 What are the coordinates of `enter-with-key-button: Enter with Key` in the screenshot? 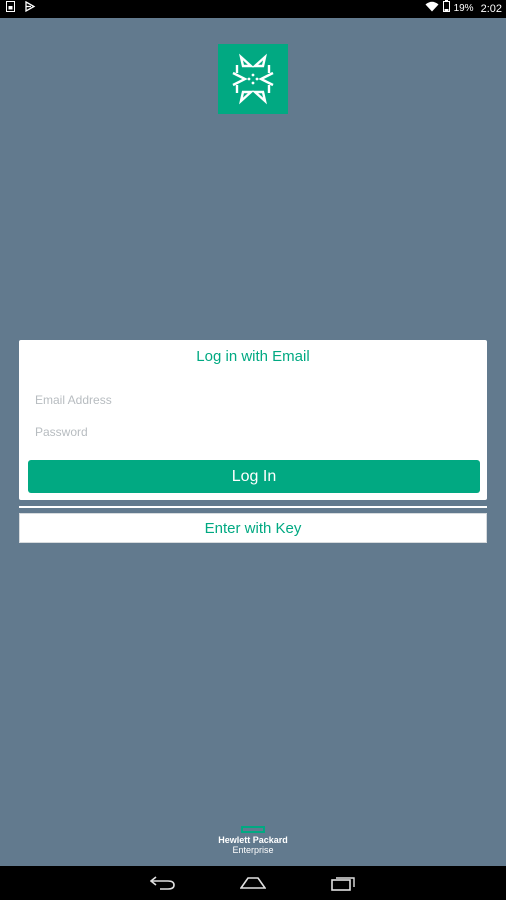 It's located at (253, 528).